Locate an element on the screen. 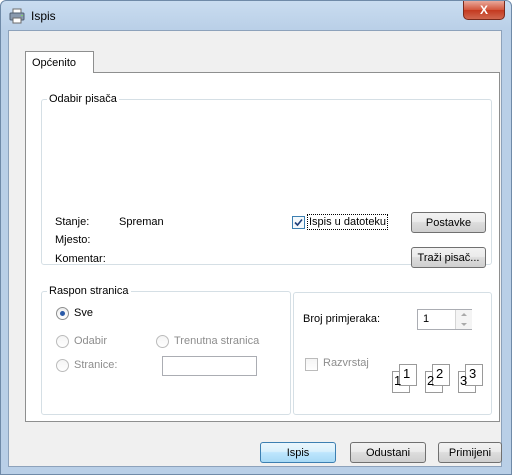  range-selection-radio is located at coordinates (62, 341).